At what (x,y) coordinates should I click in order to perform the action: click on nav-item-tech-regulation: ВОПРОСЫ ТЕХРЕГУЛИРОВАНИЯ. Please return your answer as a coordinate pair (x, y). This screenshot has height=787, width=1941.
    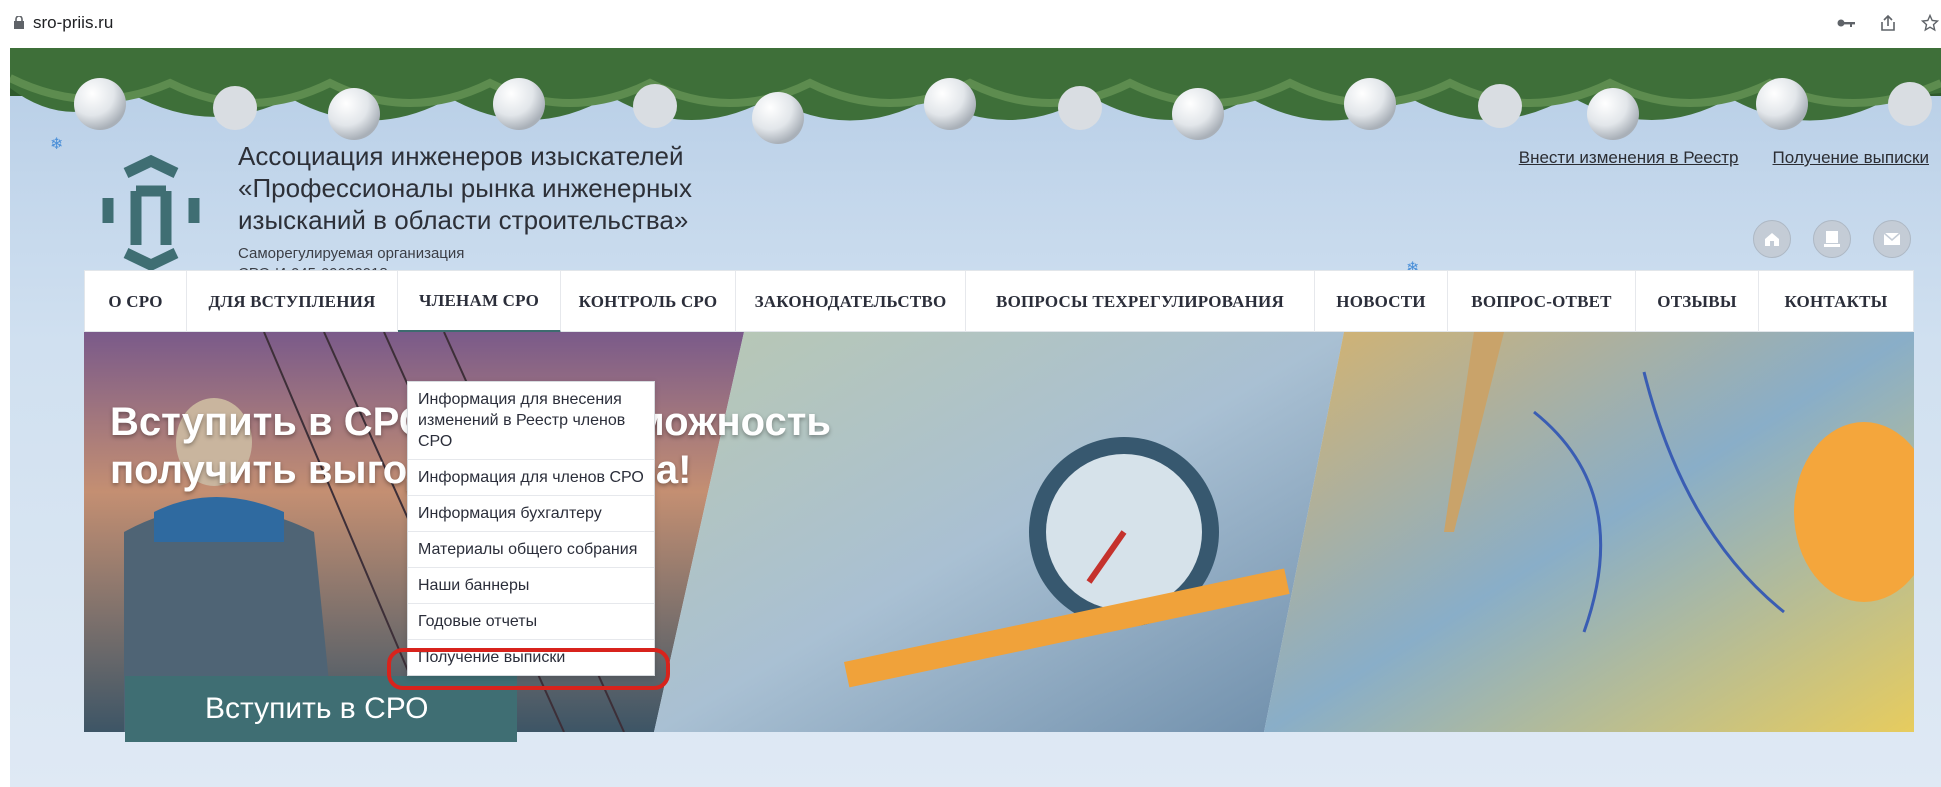
    Looking at the image, I should click on (1140, 302).